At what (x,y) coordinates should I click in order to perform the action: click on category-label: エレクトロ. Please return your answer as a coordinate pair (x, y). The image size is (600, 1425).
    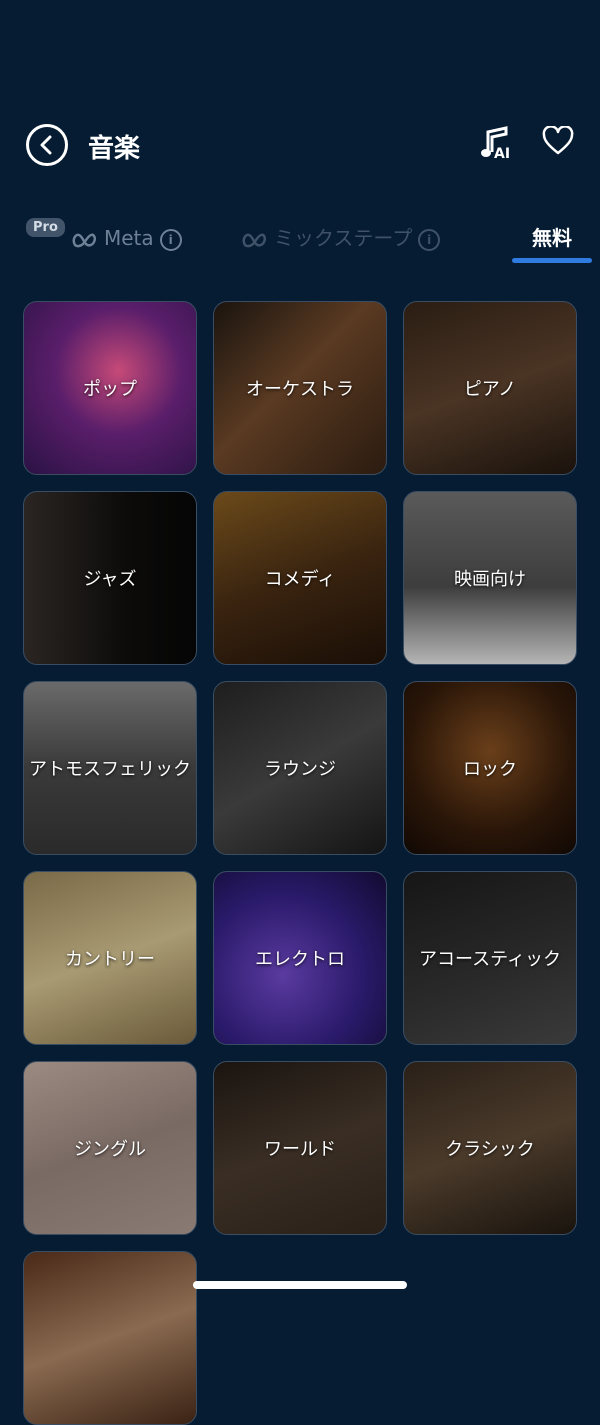
    Looking at the image, I should click on (300, 959).